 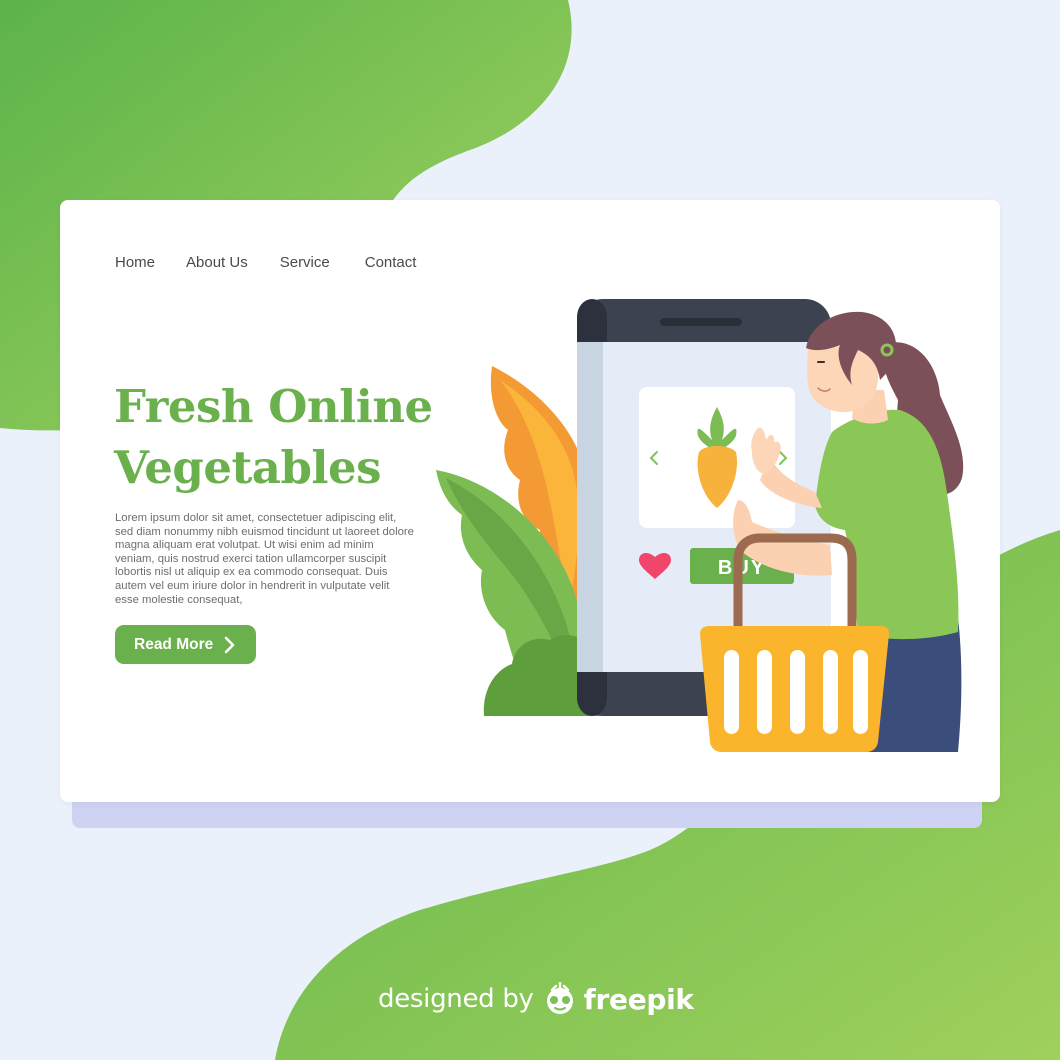 What do you see at coordinates (559, 998) in the screenshot?
I see `freepik-logo-icon` at bounding box center [559, 998].